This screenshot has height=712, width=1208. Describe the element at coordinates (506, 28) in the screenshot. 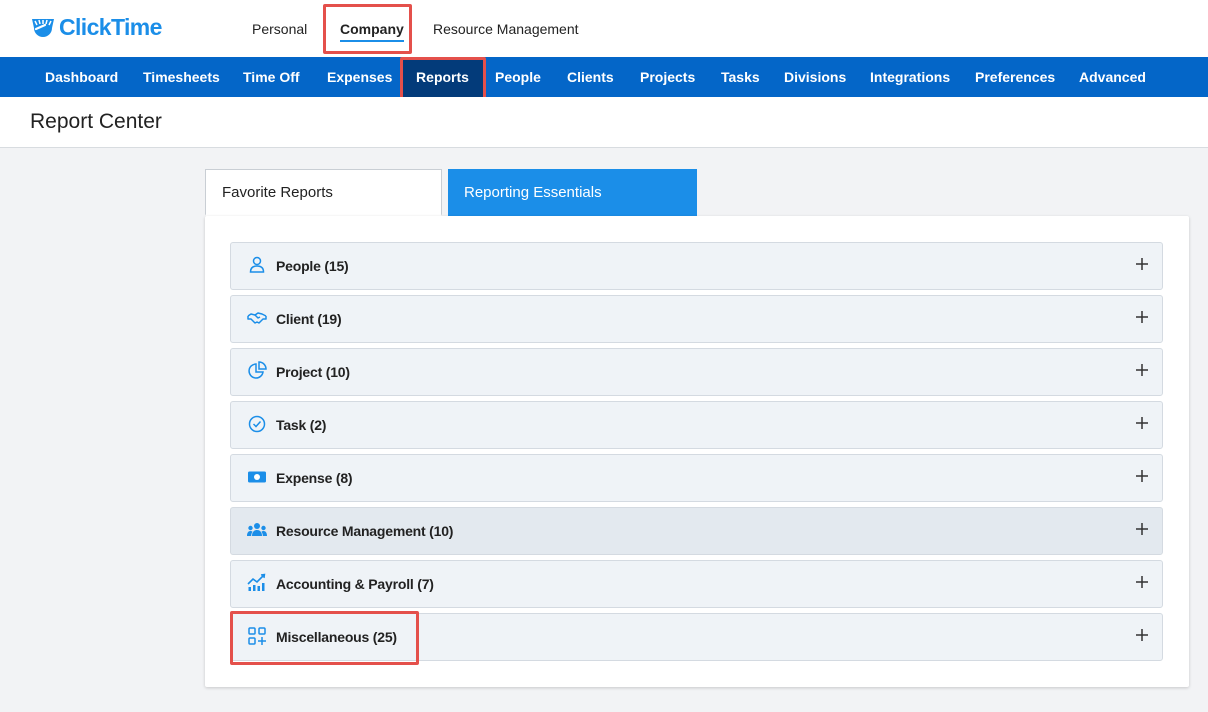

I see `top-tab-resource-management: Resource Management` at that location.